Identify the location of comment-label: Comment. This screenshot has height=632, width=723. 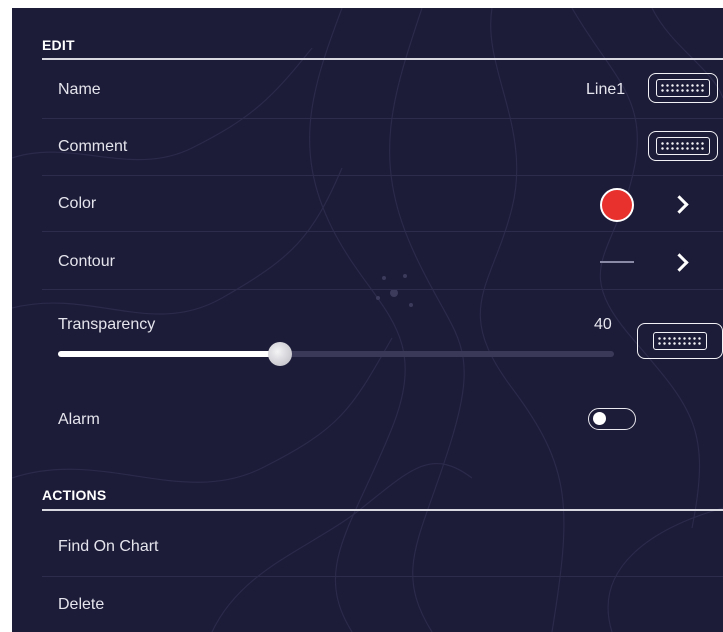
(93, 146).